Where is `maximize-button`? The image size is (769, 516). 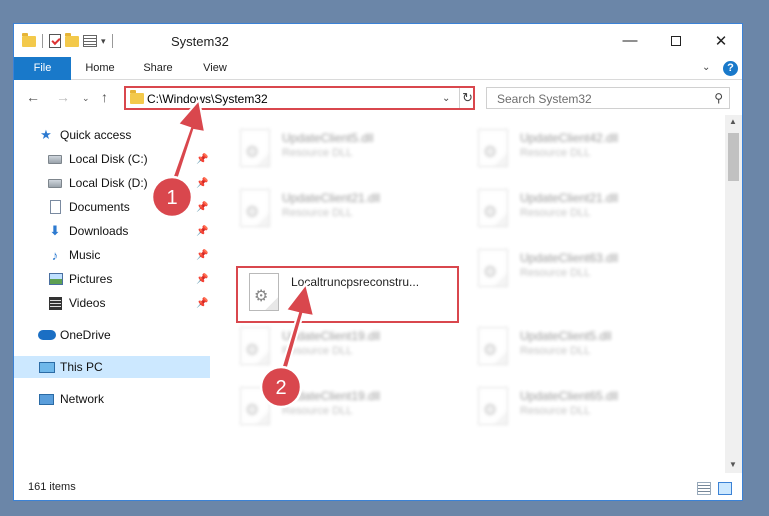
maximize-button is located at coordinates (676, 40).